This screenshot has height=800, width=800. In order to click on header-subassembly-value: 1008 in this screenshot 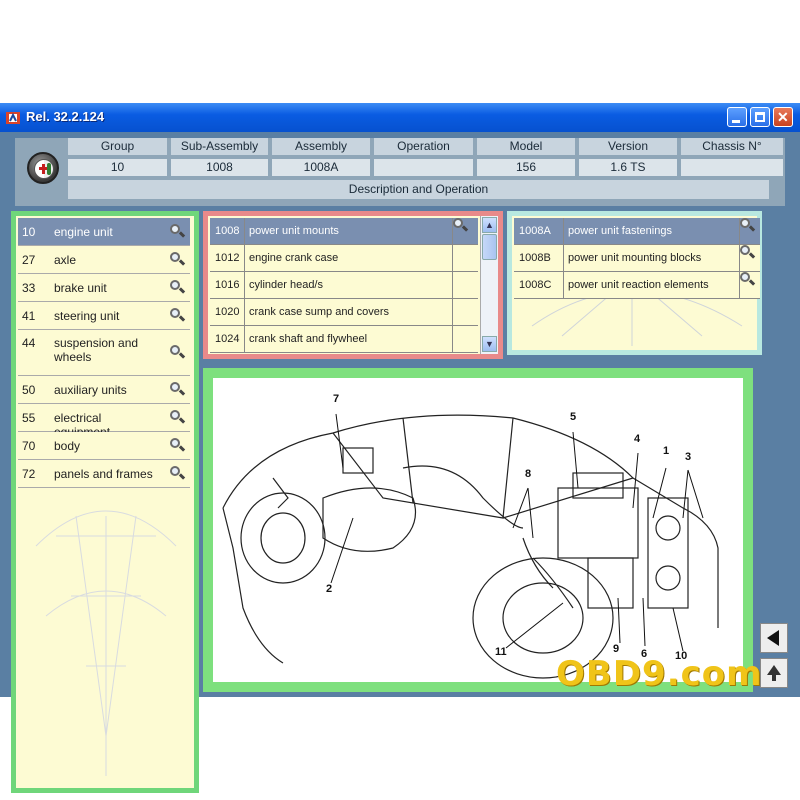, I will do `click(219, 167)`.